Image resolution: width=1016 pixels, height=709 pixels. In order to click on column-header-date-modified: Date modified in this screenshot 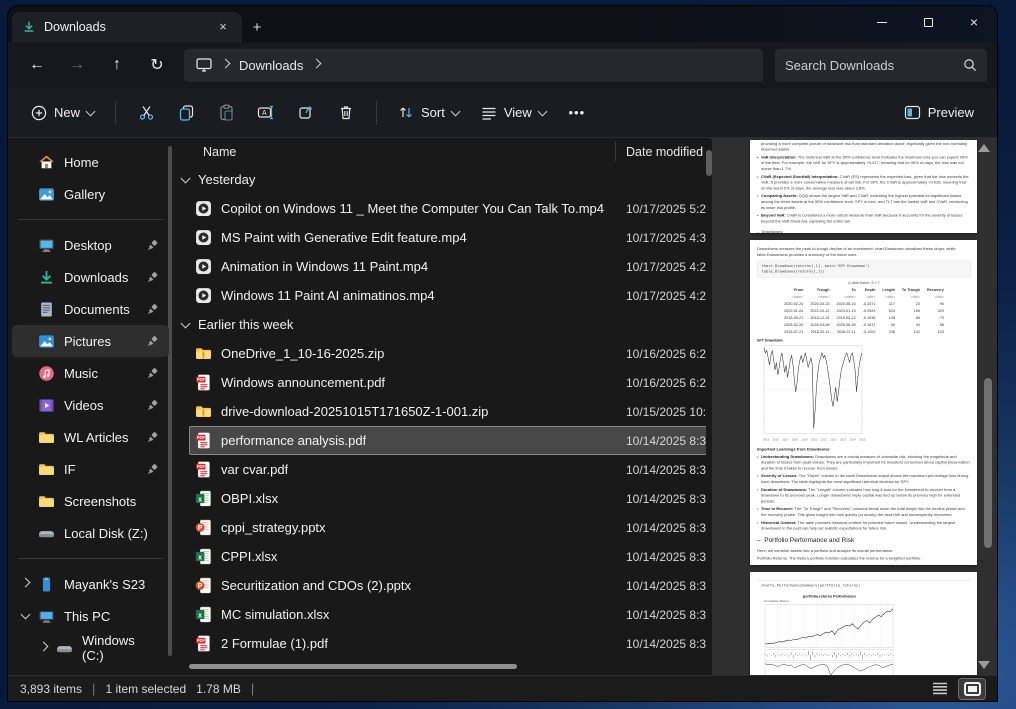, I will do `click(664, 152)`.